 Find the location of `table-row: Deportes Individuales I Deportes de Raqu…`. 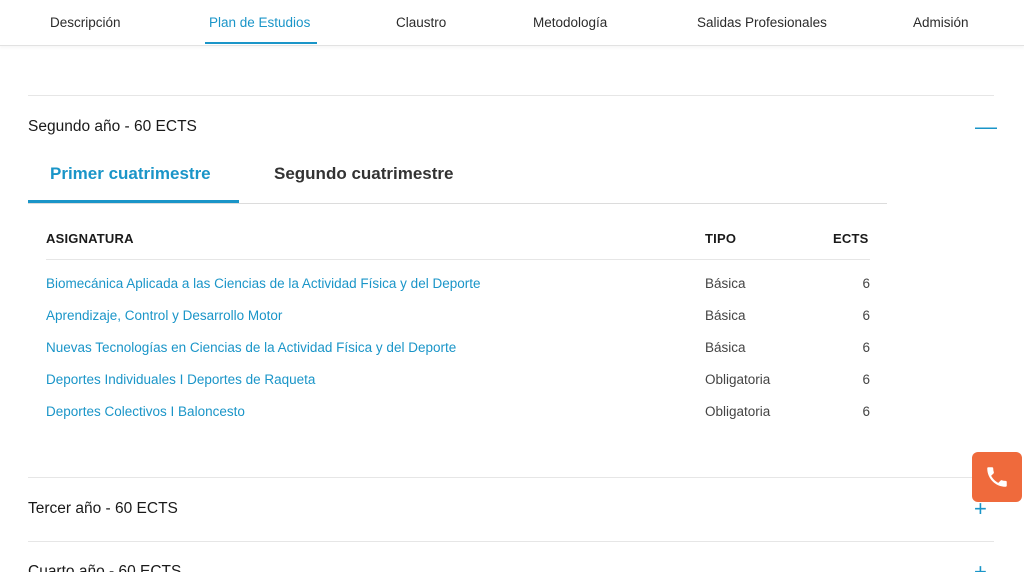

table-row: Deportes Individuales I Deportes de Raqu… is located at coordinates (512, 388).